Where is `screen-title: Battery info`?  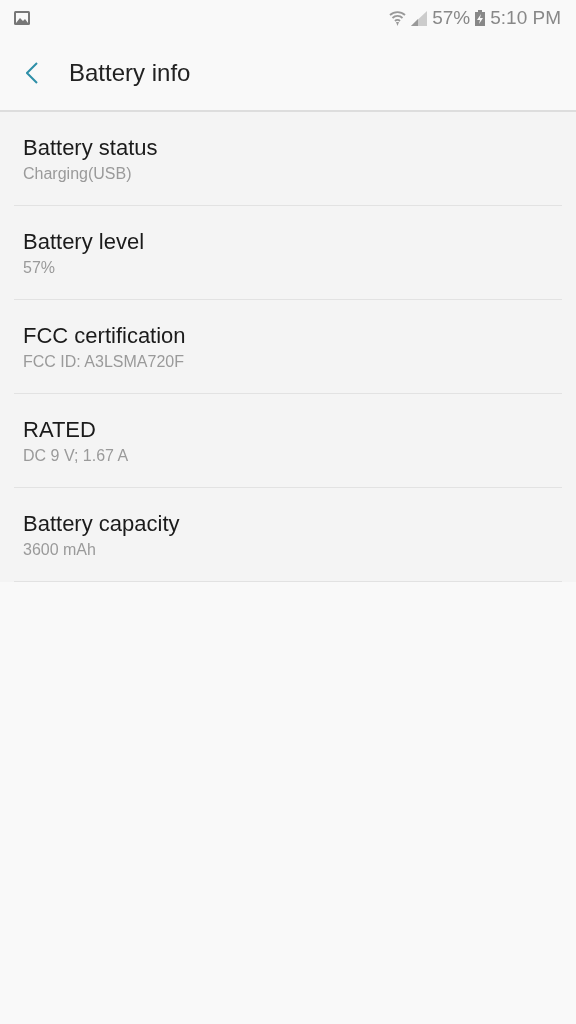 screen-title: Battery info is located at coordinates (130, 73).